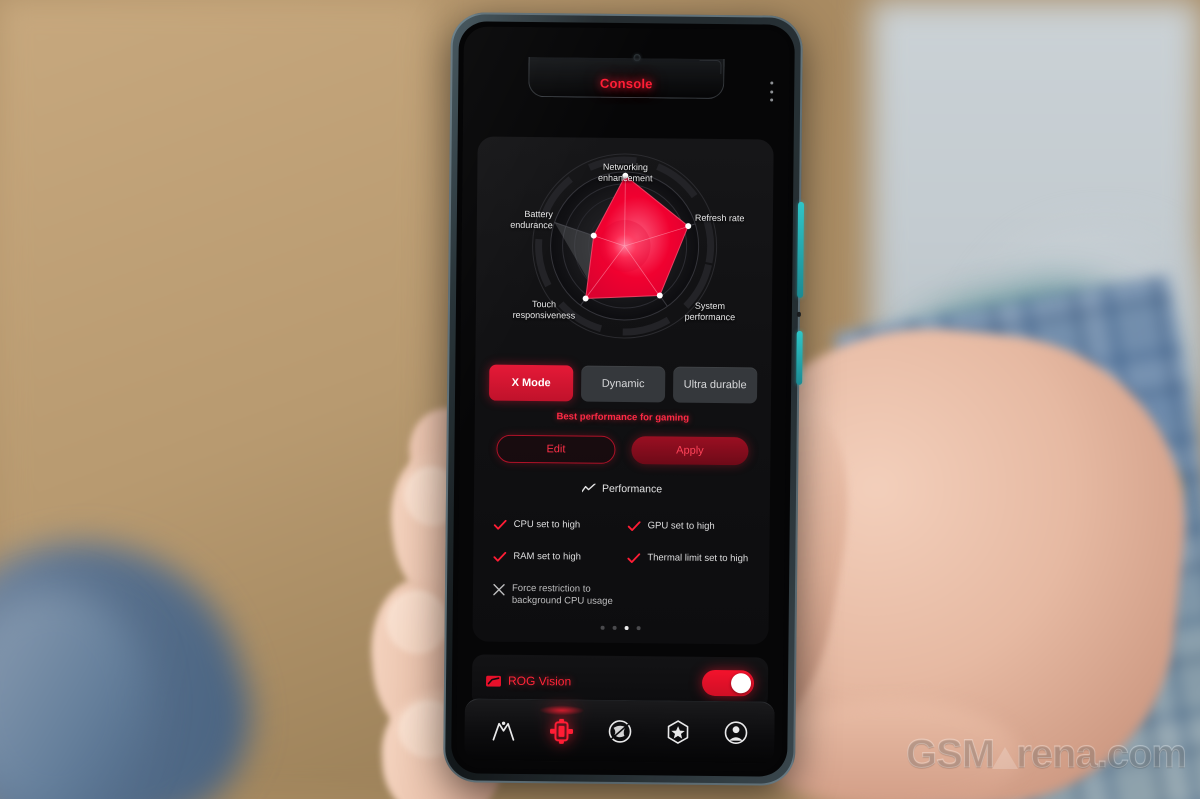  I want to click on armoury-crate-icon, so click(503, 731).